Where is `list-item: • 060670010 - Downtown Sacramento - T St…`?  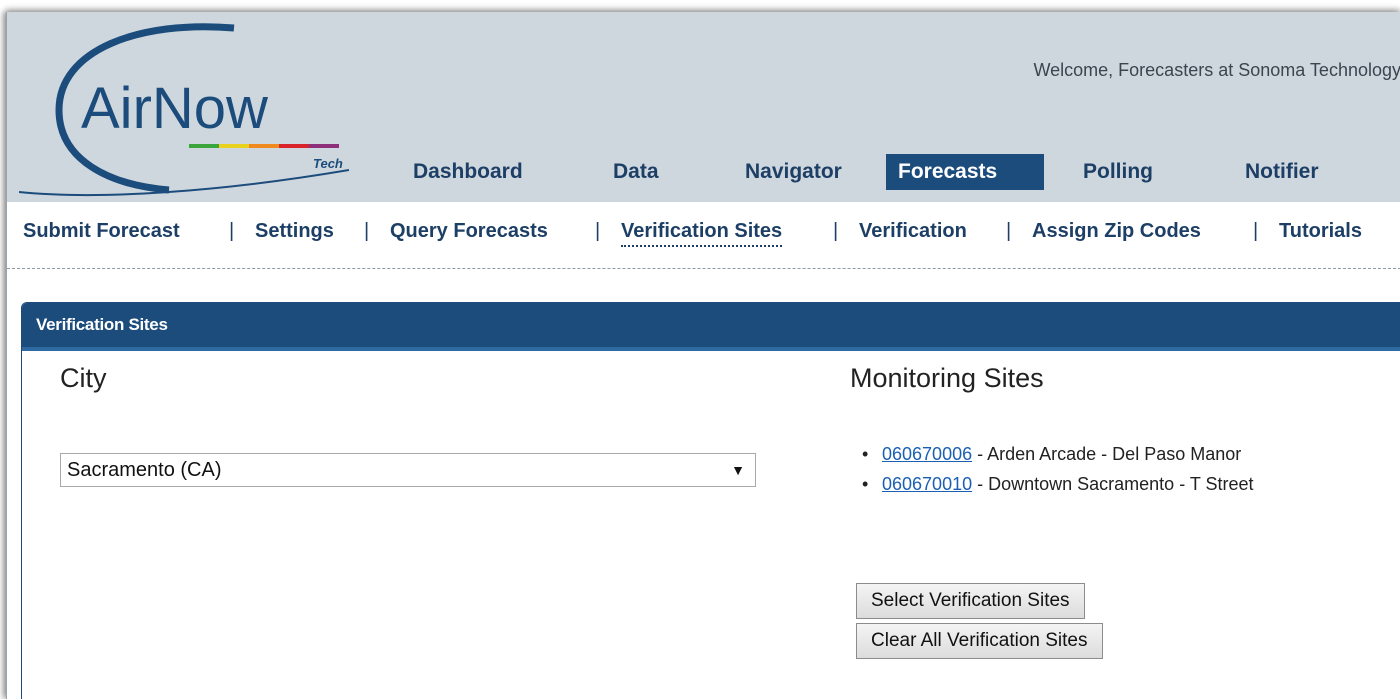 list-item: • 060670010 - Downtown Sacramento - T St… is located at coordinates (1076, 484).